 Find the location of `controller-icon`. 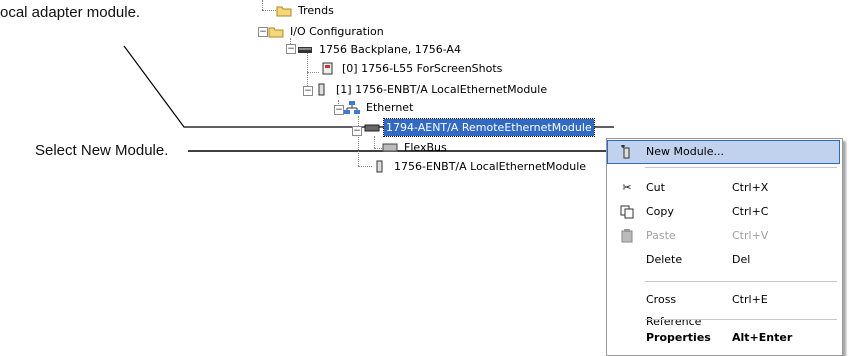

controller-icon is located at coordinates (328, 68).